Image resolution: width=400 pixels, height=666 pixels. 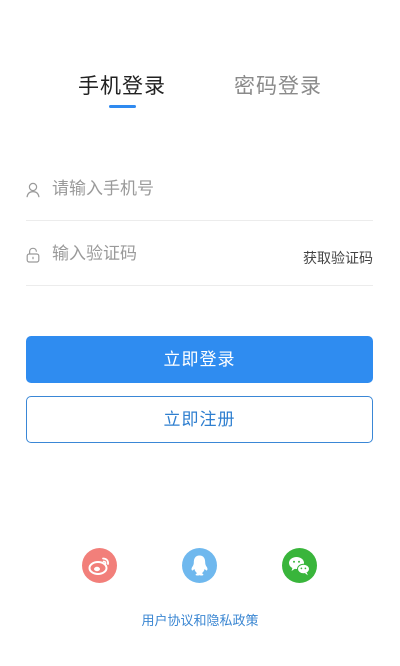 What do you see at coordinates (122, 106) in the screenshot?
I see `active-tab-indicator` at bounding box center [122, 106].